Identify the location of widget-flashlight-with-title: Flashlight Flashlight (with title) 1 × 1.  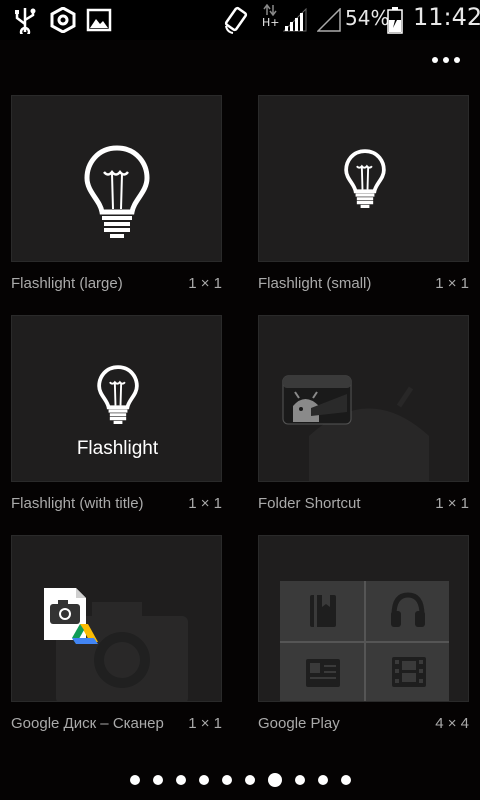
(116, 413).